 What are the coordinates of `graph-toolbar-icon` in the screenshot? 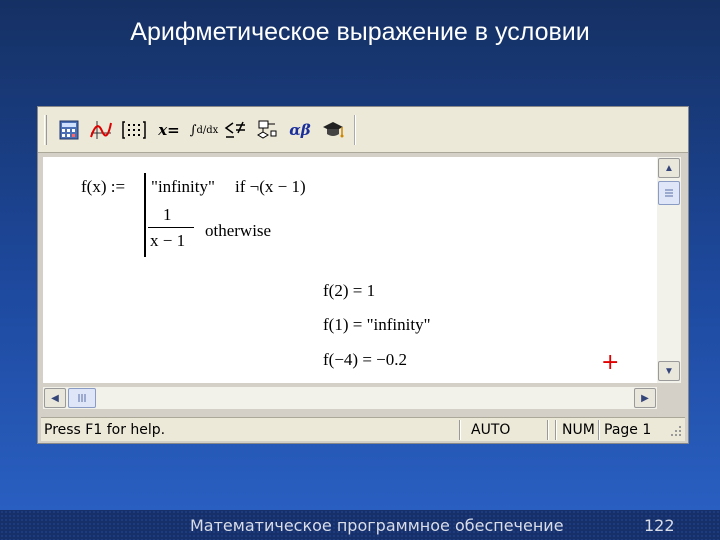 It's located at (101, 130).